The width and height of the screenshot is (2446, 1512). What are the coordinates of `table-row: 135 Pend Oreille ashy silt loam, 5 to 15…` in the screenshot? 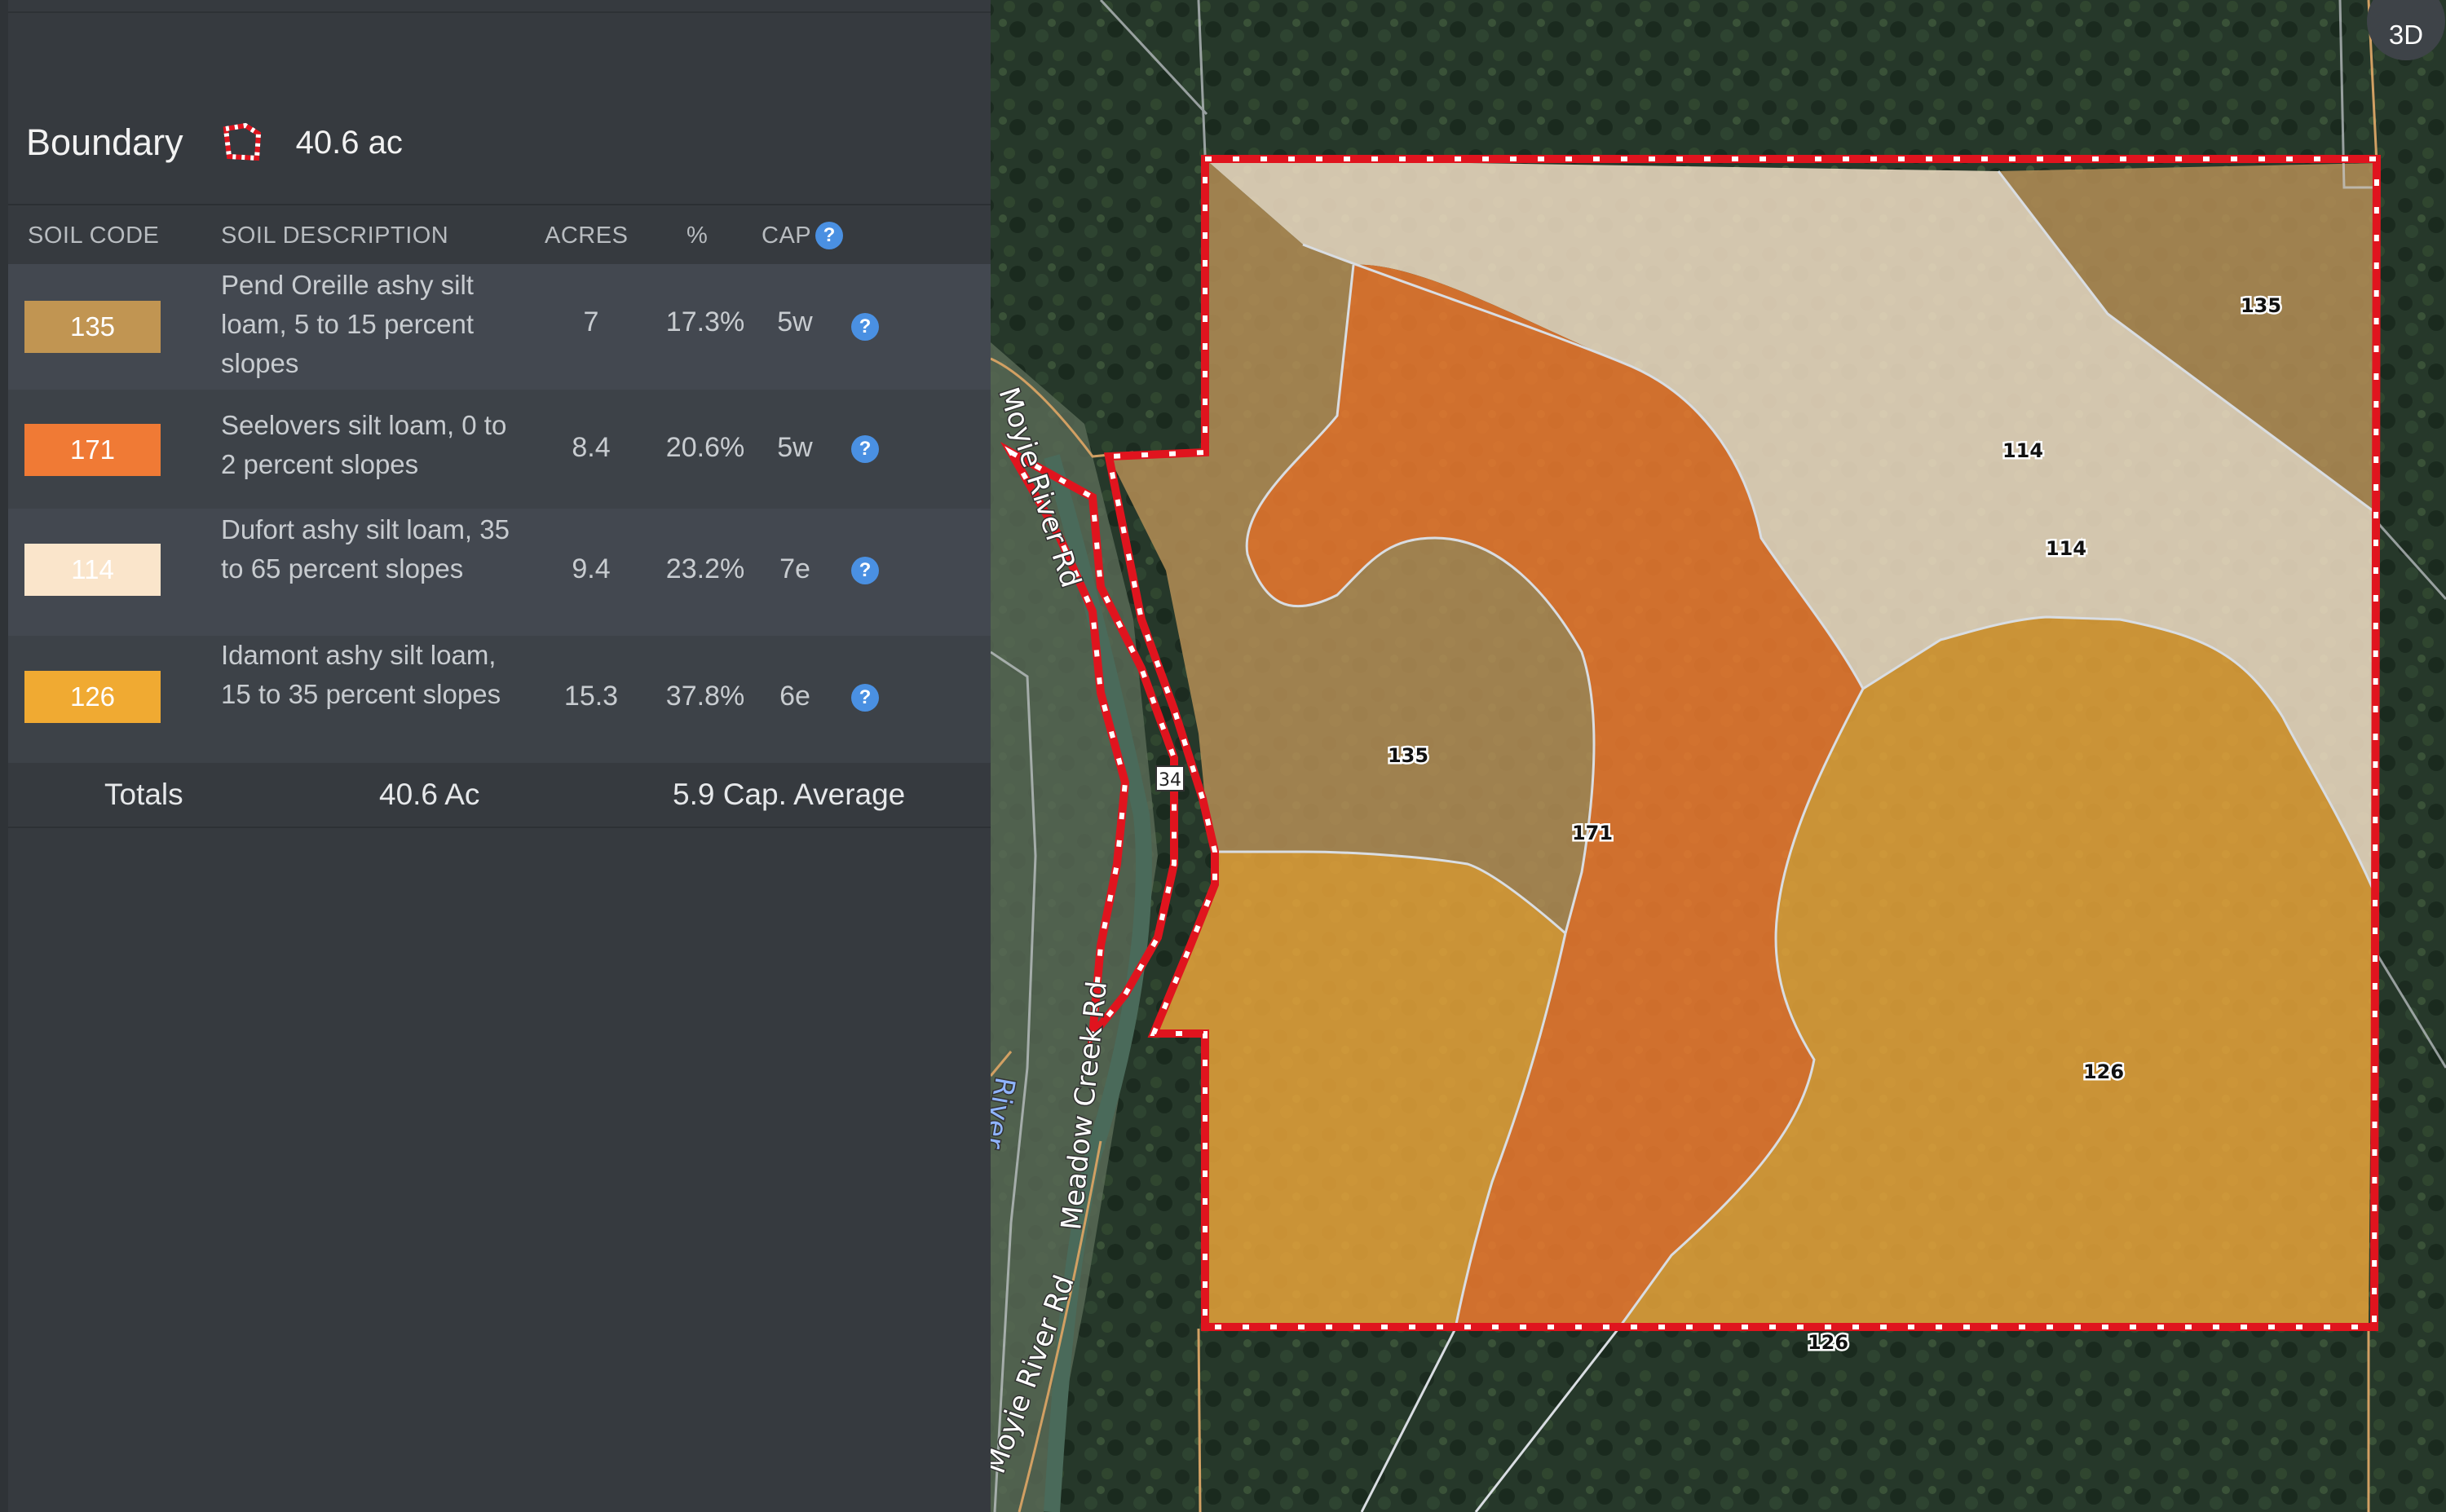 It's located at (500, 327).